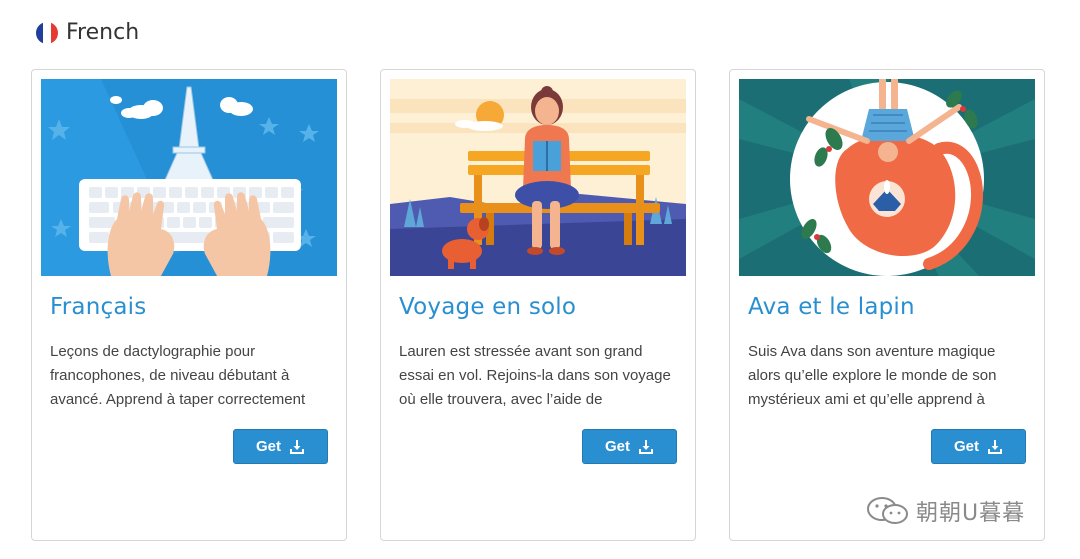  What do you see at coordinates (887, 177) in the screenshot?
I see `course-thumbnail-ava-image` at bounding box center [887, 177].